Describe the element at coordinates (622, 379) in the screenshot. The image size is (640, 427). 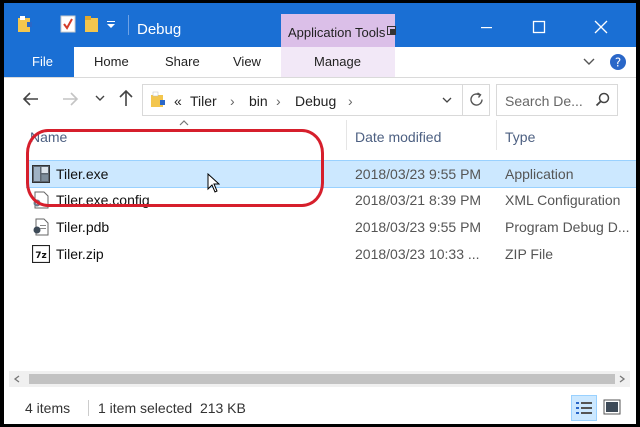
I see `scroll-right-icon` at that location.